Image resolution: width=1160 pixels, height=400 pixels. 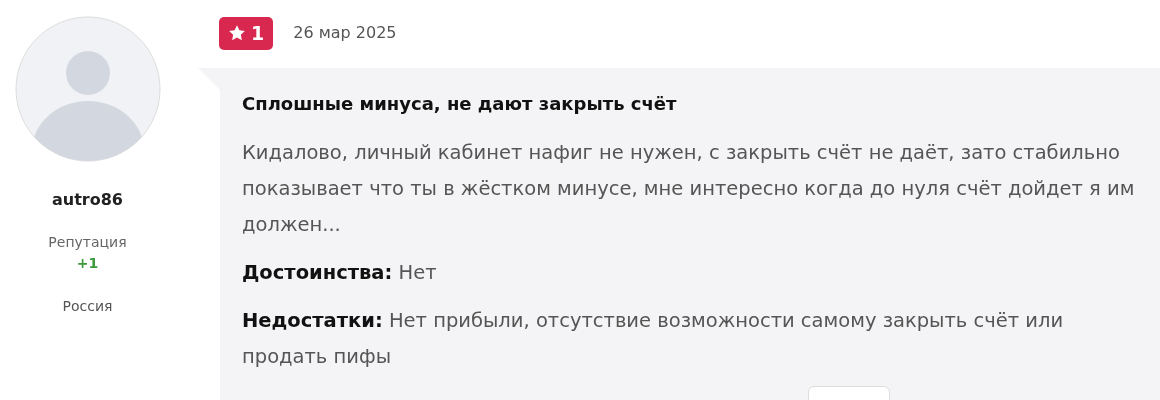 What do you see at coordinates (237, 33) in the screenshot?
I see `star-icon` at bounding box center [237, 33].